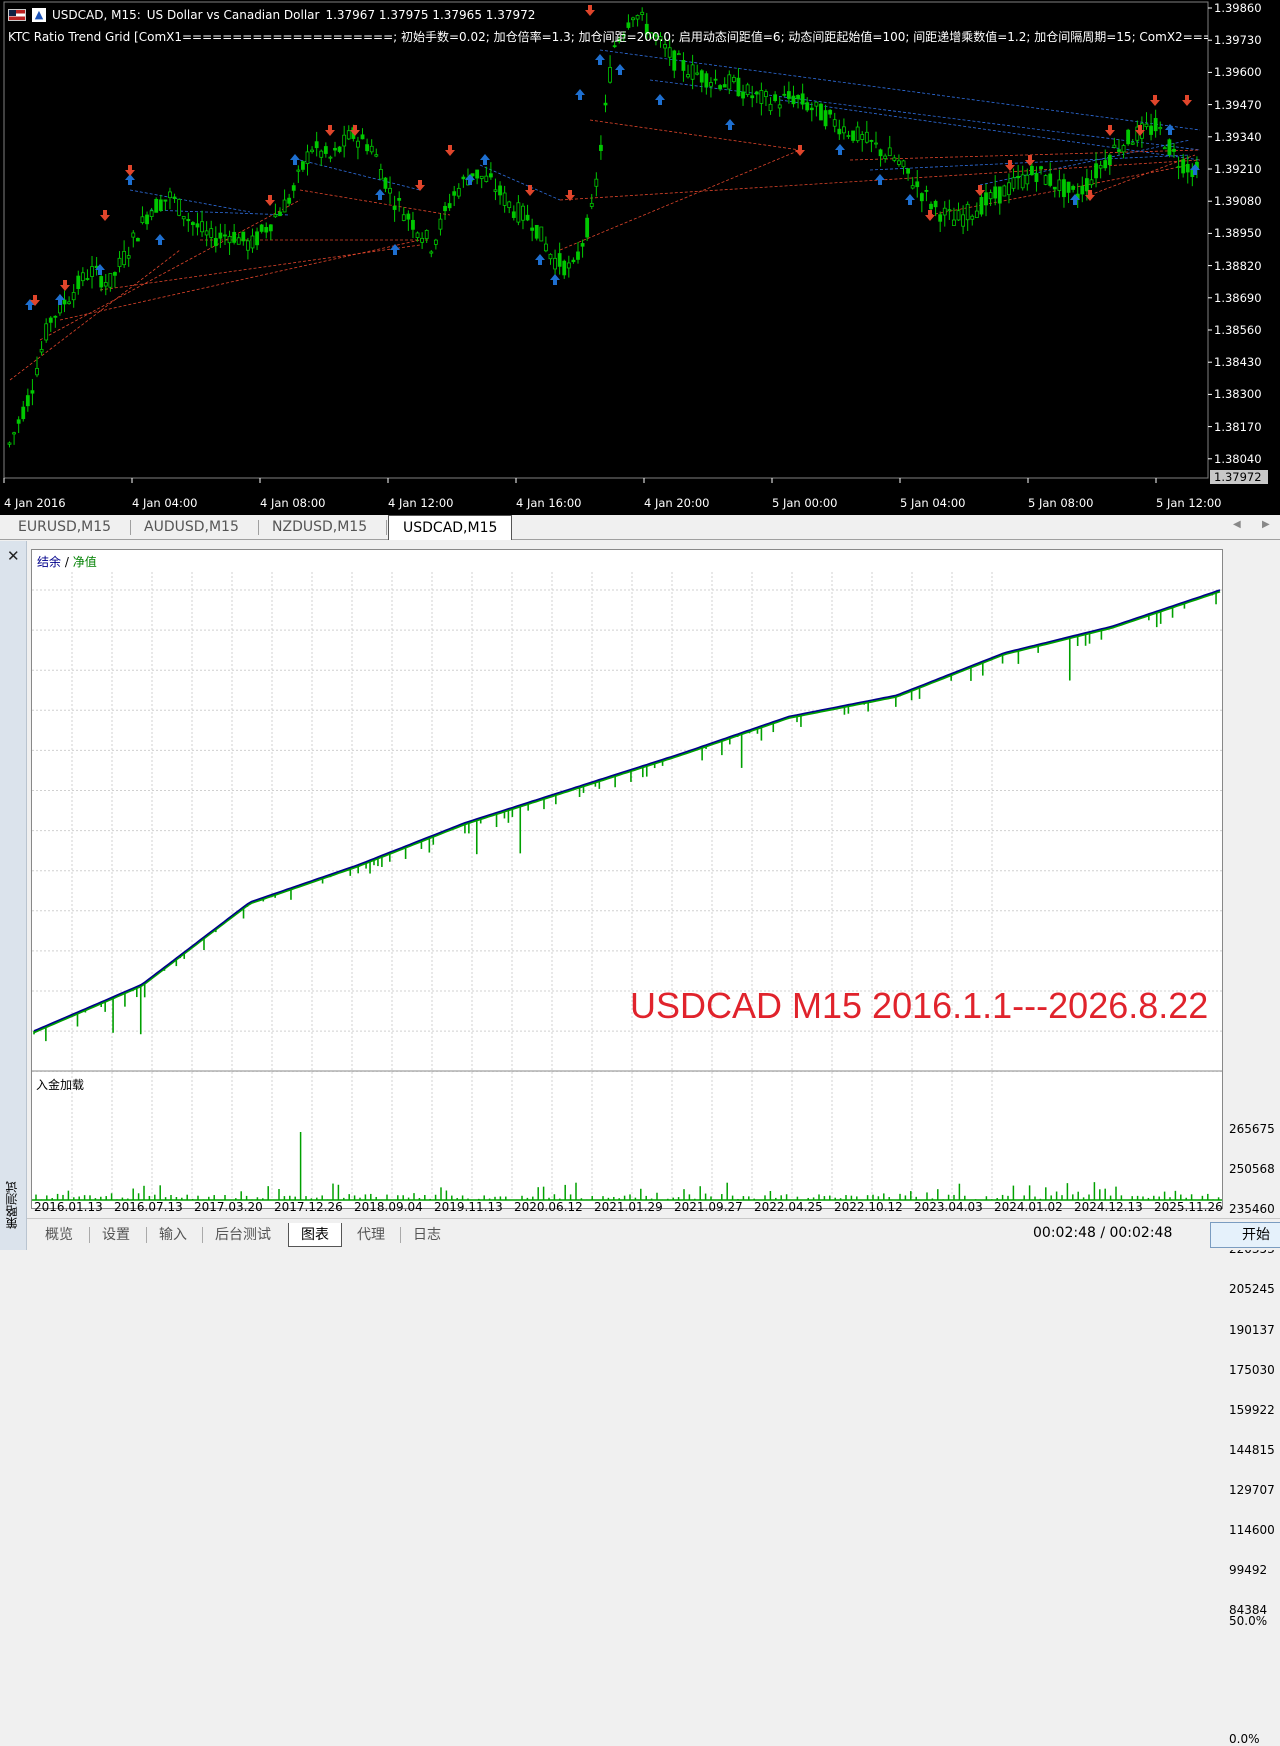 The height and width of the screenshot is (1746, 1280). What do you see at coordinates (1238, 362) in the screenshot?
I see `price-level-label: 1.38430` at bounding box center [1238, 362].